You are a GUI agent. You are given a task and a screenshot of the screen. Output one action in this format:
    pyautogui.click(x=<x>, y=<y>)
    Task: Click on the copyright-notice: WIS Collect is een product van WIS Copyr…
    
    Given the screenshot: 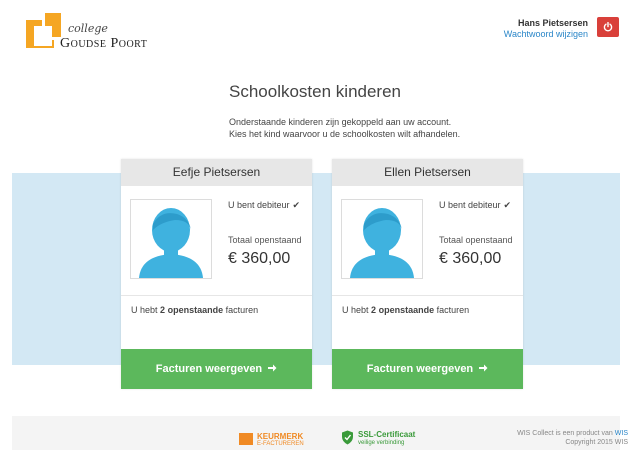 What is the action you would take?
    pyautogui.click(x=572, y=438)
    